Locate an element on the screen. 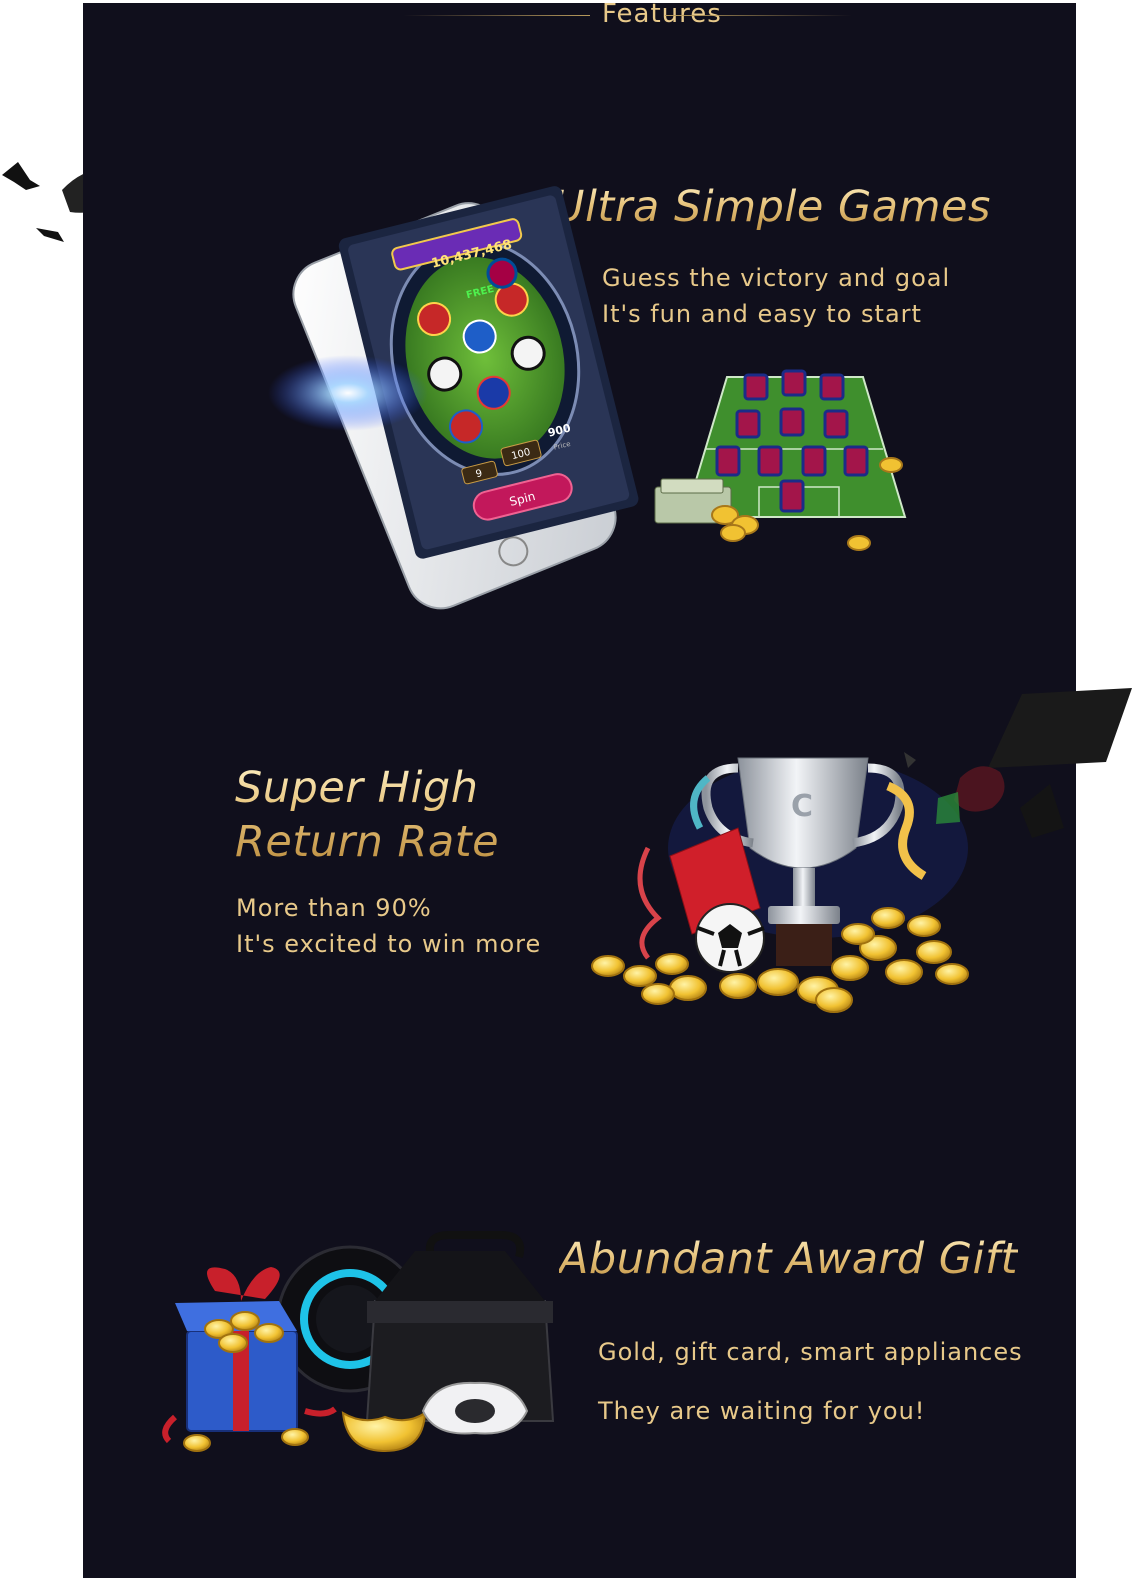 This screenshot has width=1139, height=1578. feature-3-line-1: Gold, gift card, smart appliances is located at coordinates (810, 1352).